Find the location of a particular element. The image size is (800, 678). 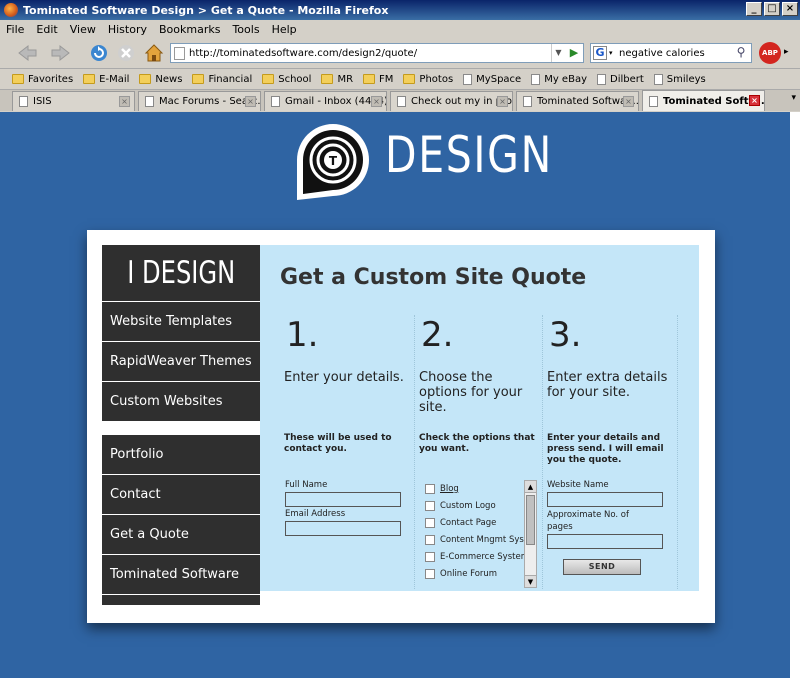

step-1-title: Enter your details. is located at coordinates (344, 377).